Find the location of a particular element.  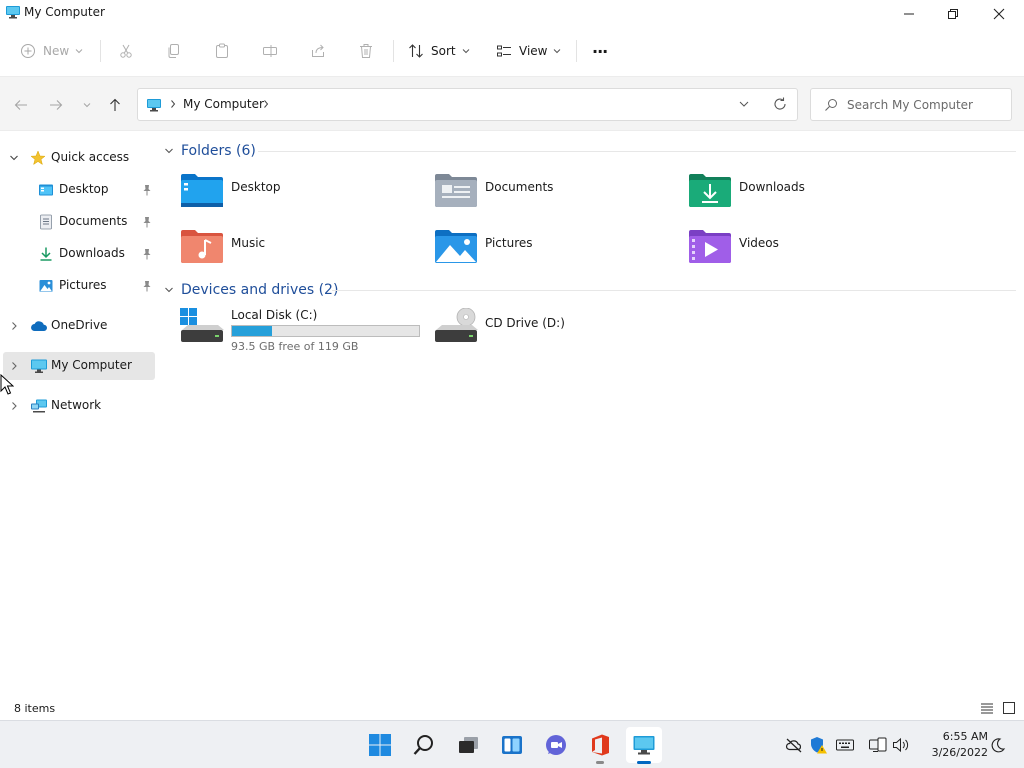

details-view-button is located at coordinates (987, 708).